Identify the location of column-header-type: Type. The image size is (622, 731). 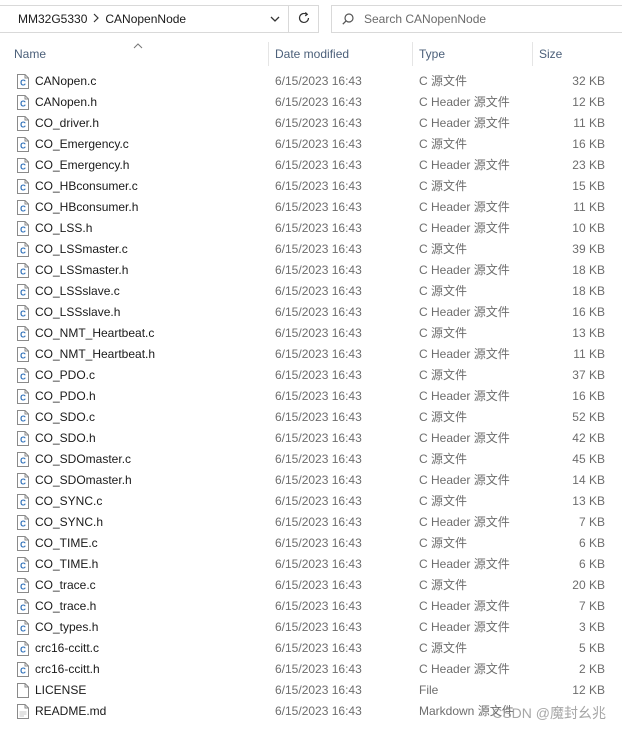
(432, 54).